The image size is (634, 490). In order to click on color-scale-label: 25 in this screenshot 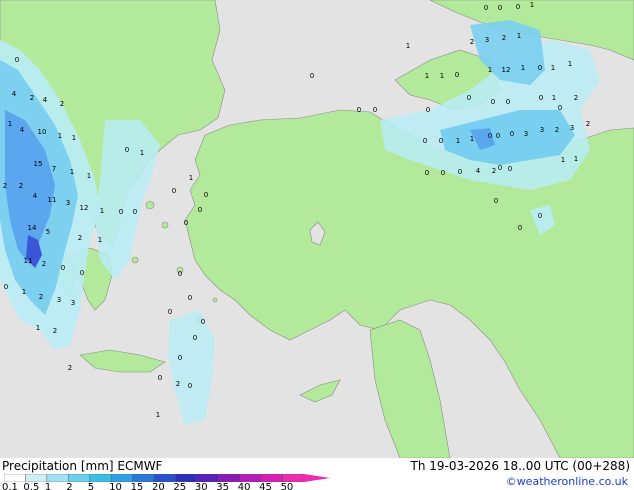, I will do `click(180, 486)`.